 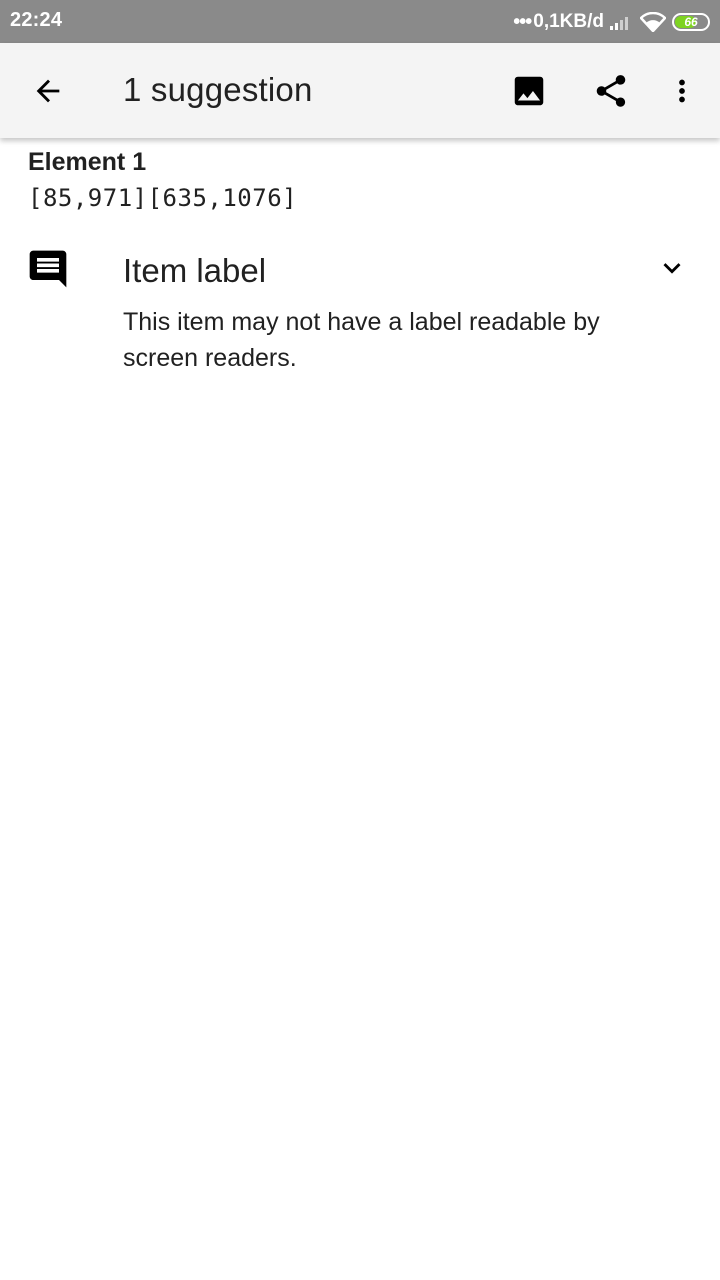 I want to click on element-title: Element 1, so click(x=87, y=162).